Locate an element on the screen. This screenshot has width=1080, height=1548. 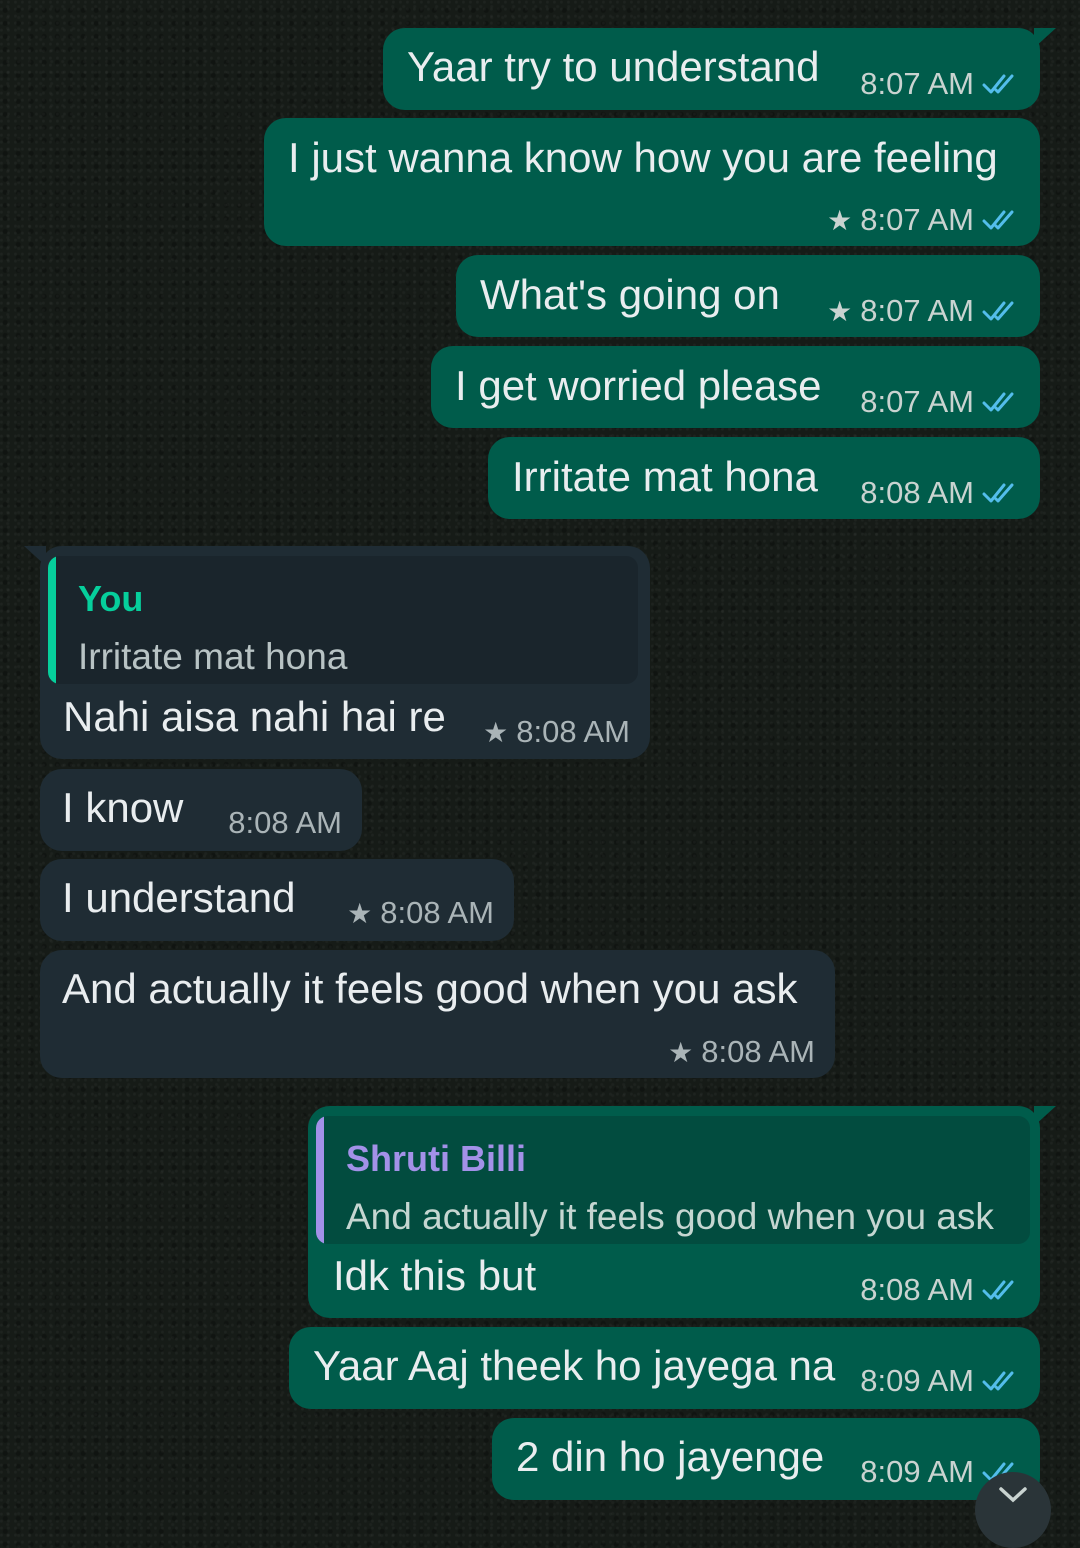
message-text: Idk this but is located at coordinates (435, 1275).